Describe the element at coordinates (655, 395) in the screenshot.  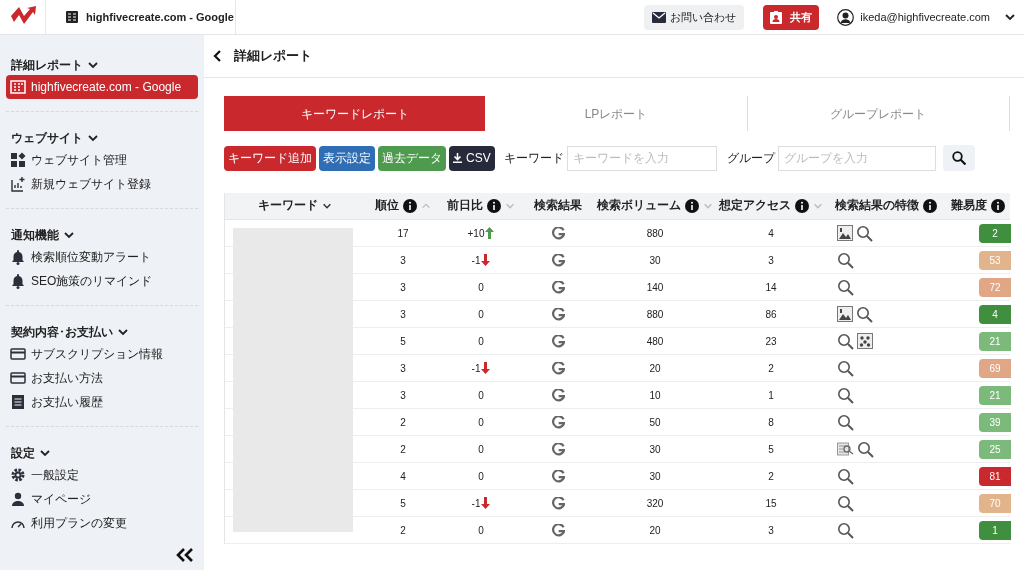
I see `volume-cell-text: 10` at that location.